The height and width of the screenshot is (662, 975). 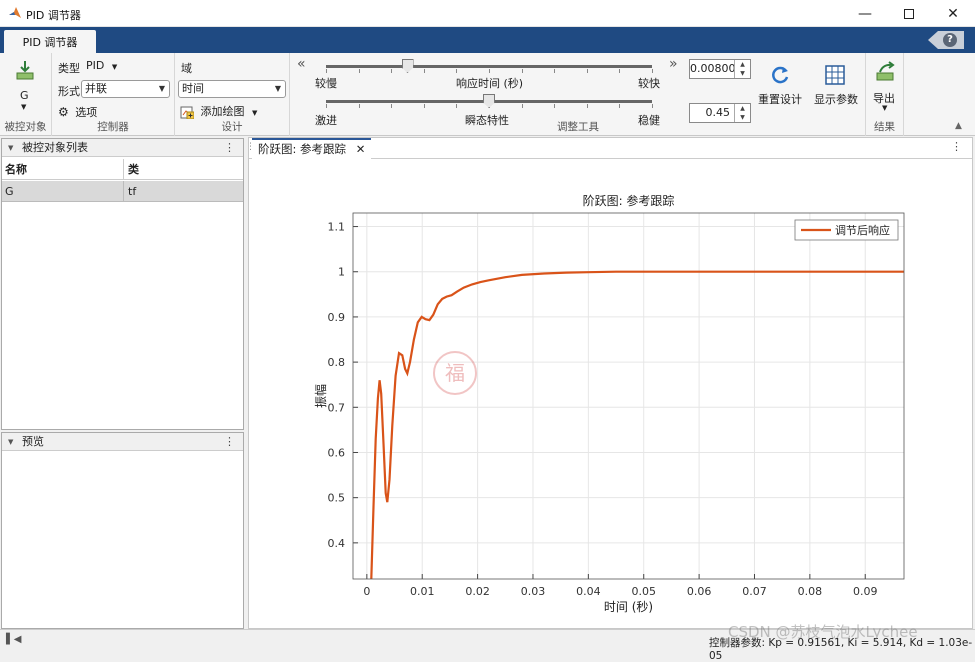 I want to click on maximize-button, so click(x=909, y=13).